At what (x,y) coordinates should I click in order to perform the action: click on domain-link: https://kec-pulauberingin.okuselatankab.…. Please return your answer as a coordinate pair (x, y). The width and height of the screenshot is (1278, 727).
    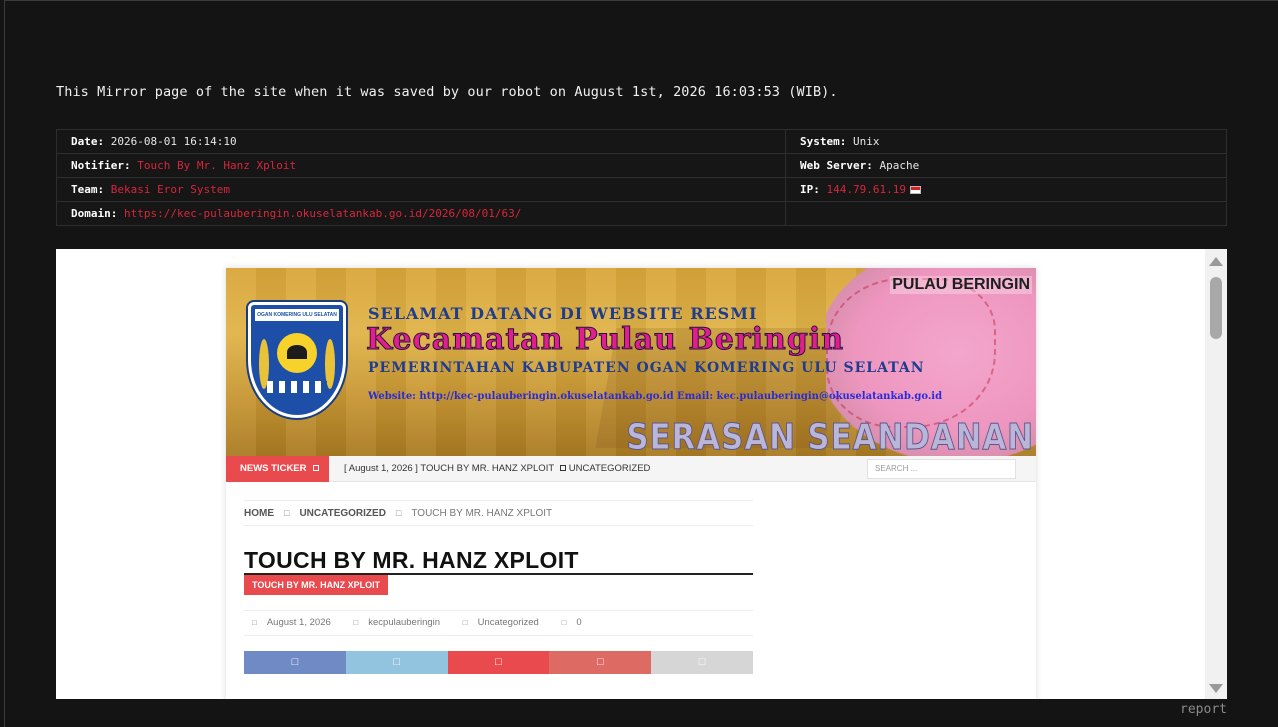
    Looking at the image, I should click on (322, 213).